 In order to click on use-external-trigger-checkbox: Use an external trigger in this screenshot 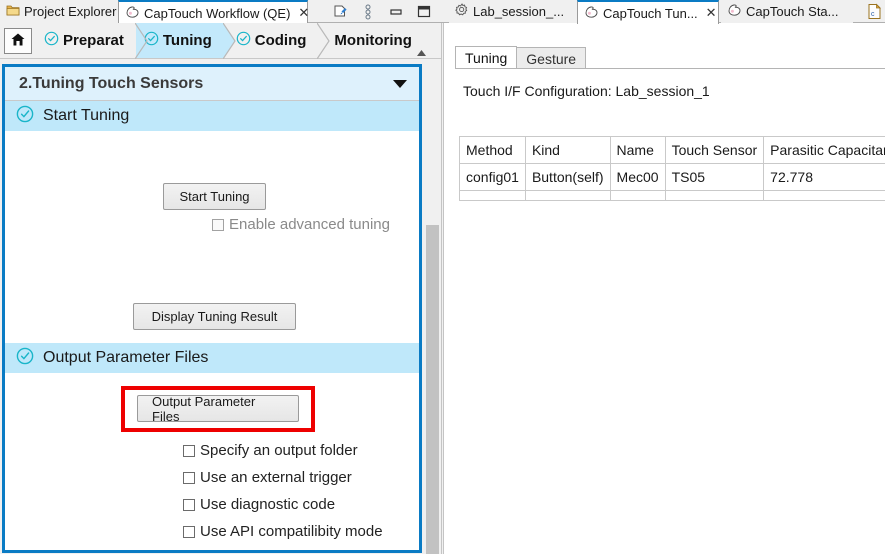, I will do `click(267, 477)`.